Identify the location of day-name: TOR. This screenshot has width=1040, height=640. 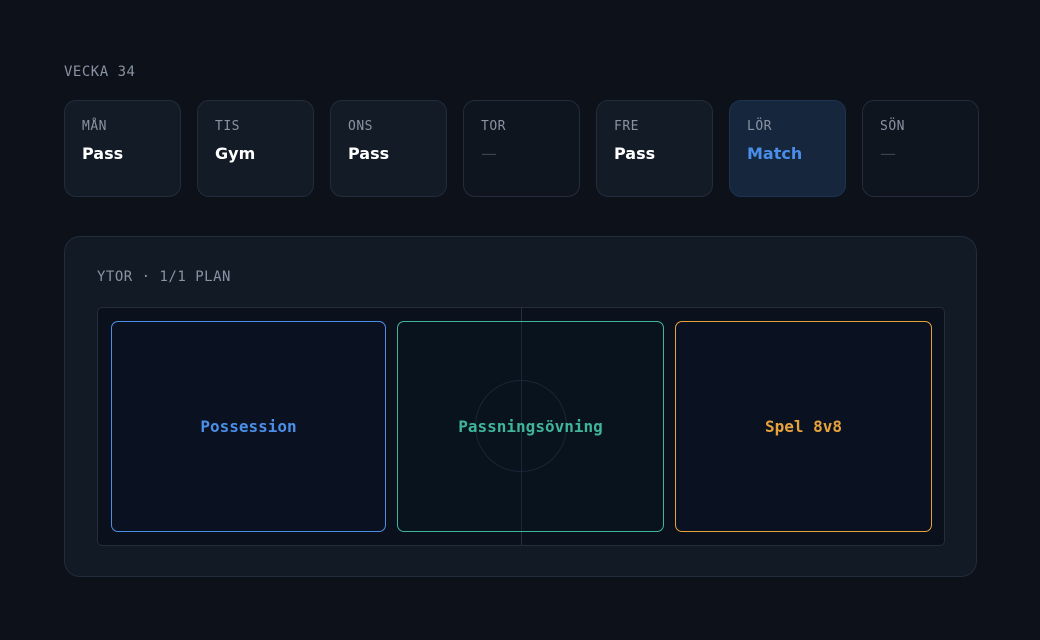
(493, 126).